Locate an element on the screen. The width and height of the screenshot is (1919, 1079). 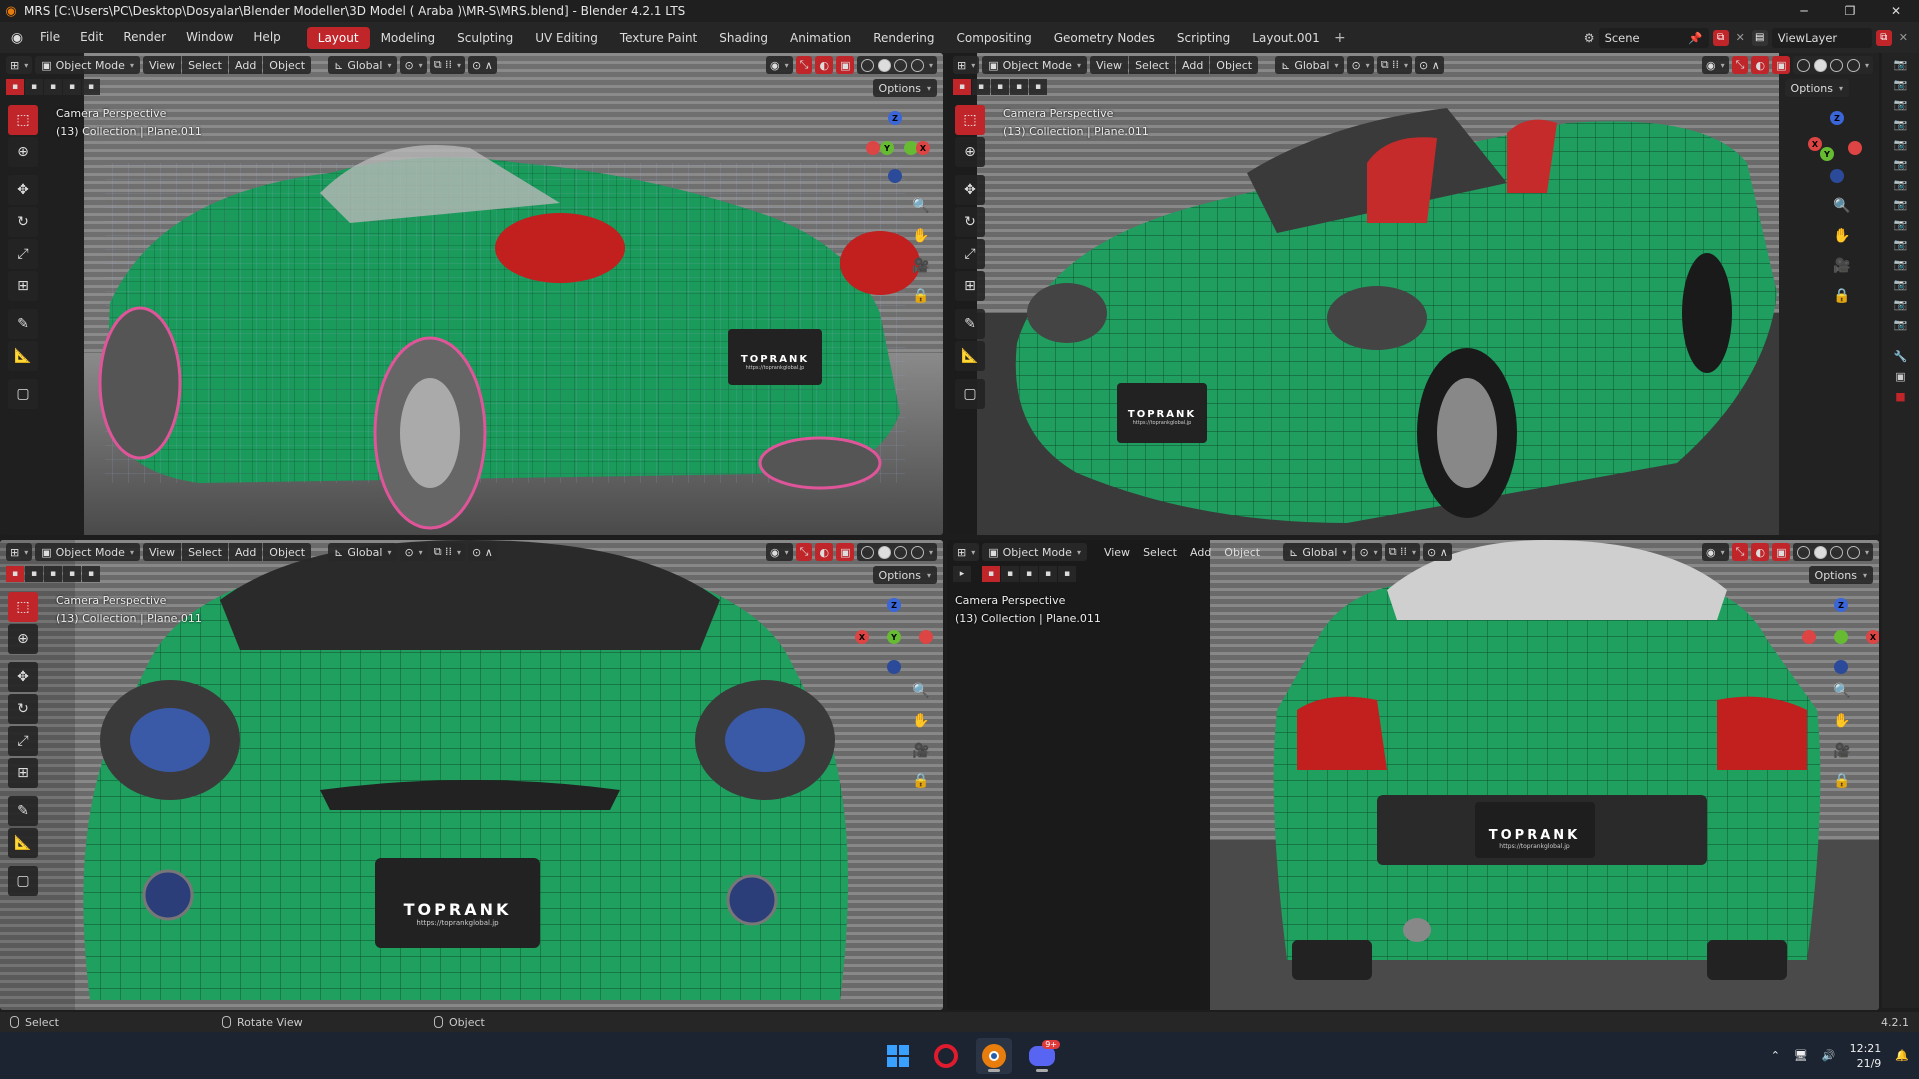
pan-hand-icon: ✋ is located at coordinates (1842, 721).